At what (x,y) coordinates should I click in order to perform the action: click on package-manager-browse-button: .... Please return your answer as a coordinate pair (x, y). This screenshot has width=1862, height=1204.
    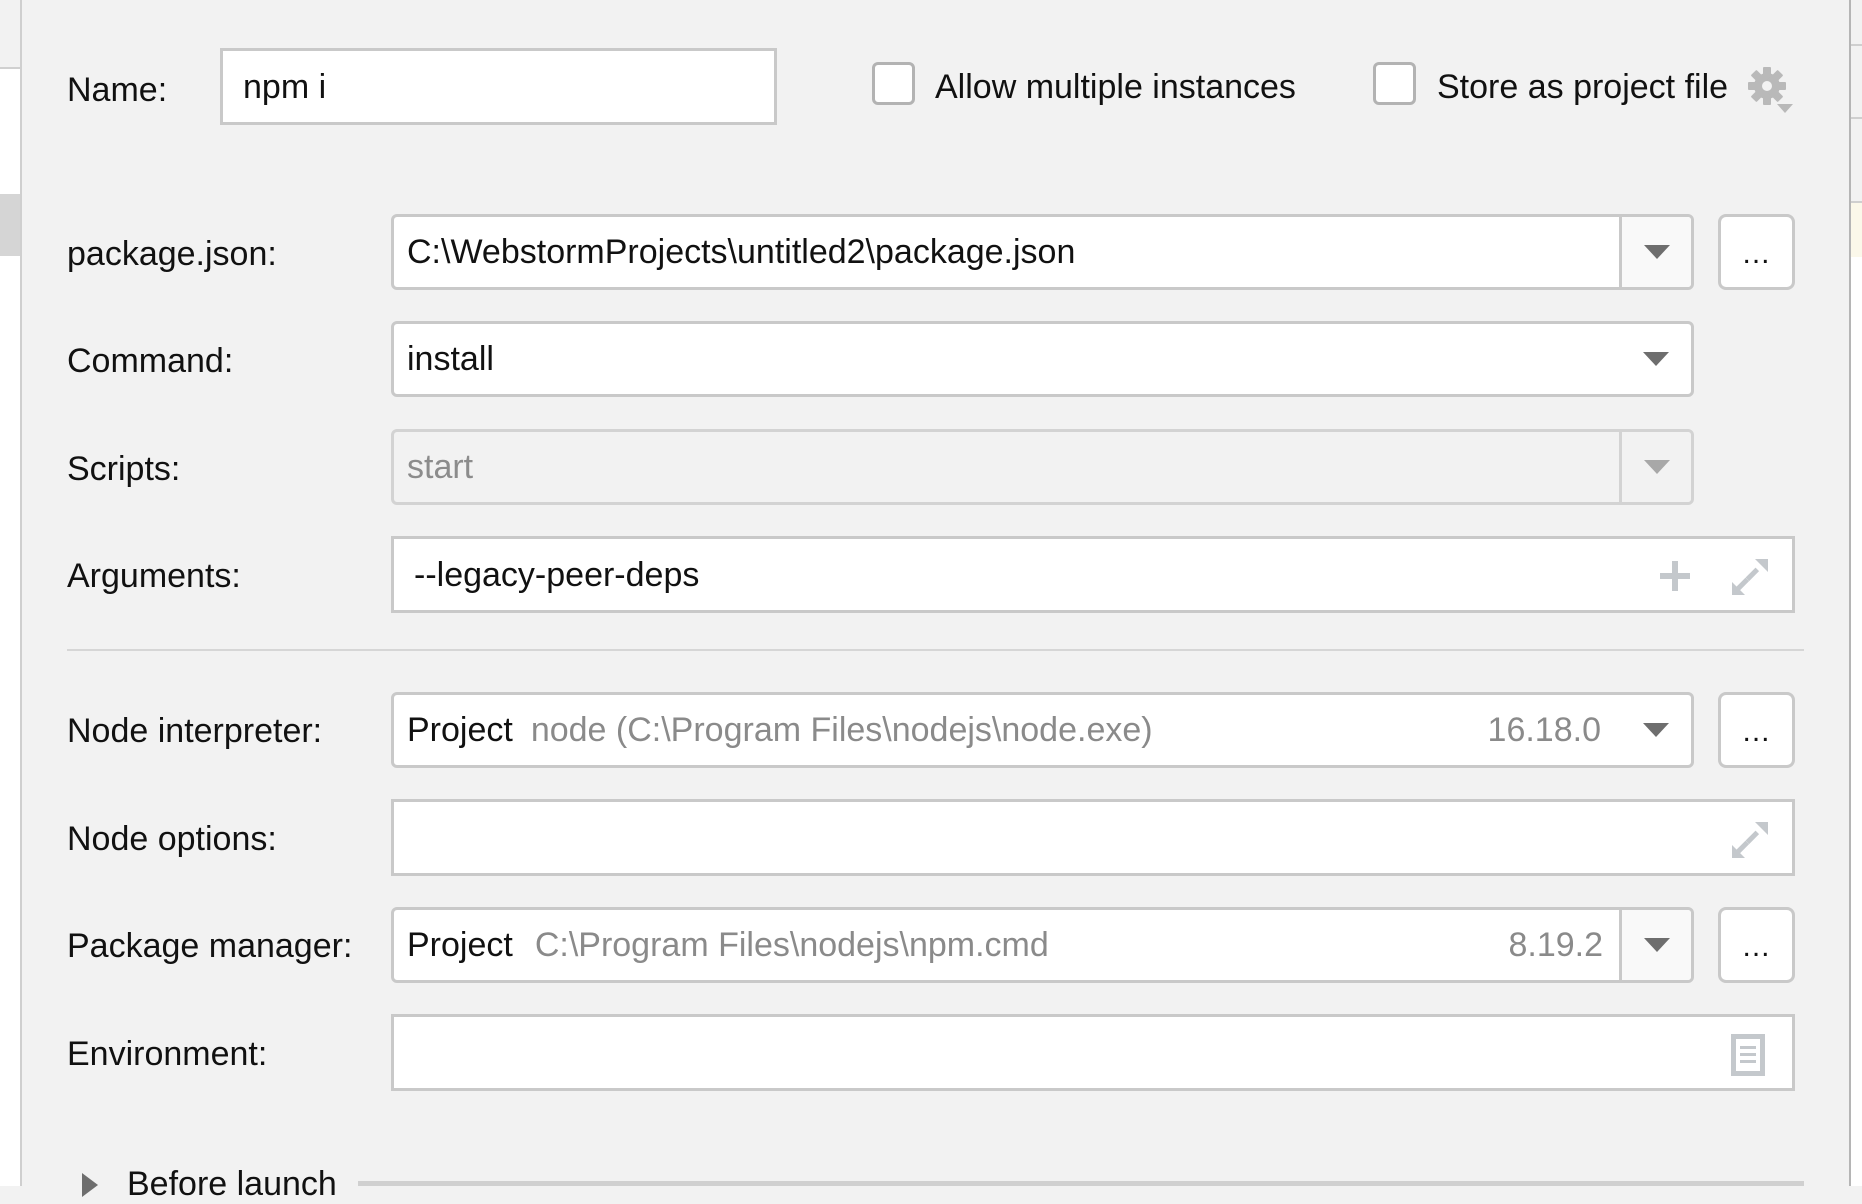
    Looking at the image, I should click on (1756, 945).